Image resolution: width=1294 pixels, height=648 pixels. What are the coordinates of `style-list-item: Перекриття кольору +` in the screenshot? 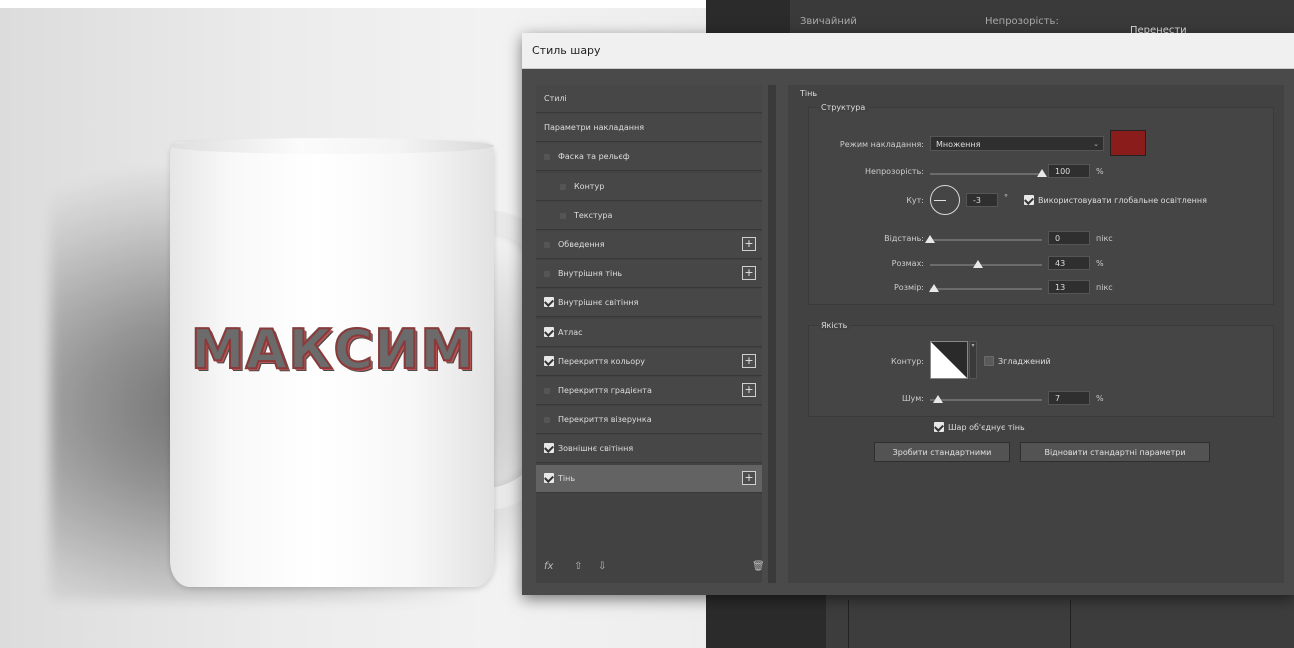 It's located at (649, 361).